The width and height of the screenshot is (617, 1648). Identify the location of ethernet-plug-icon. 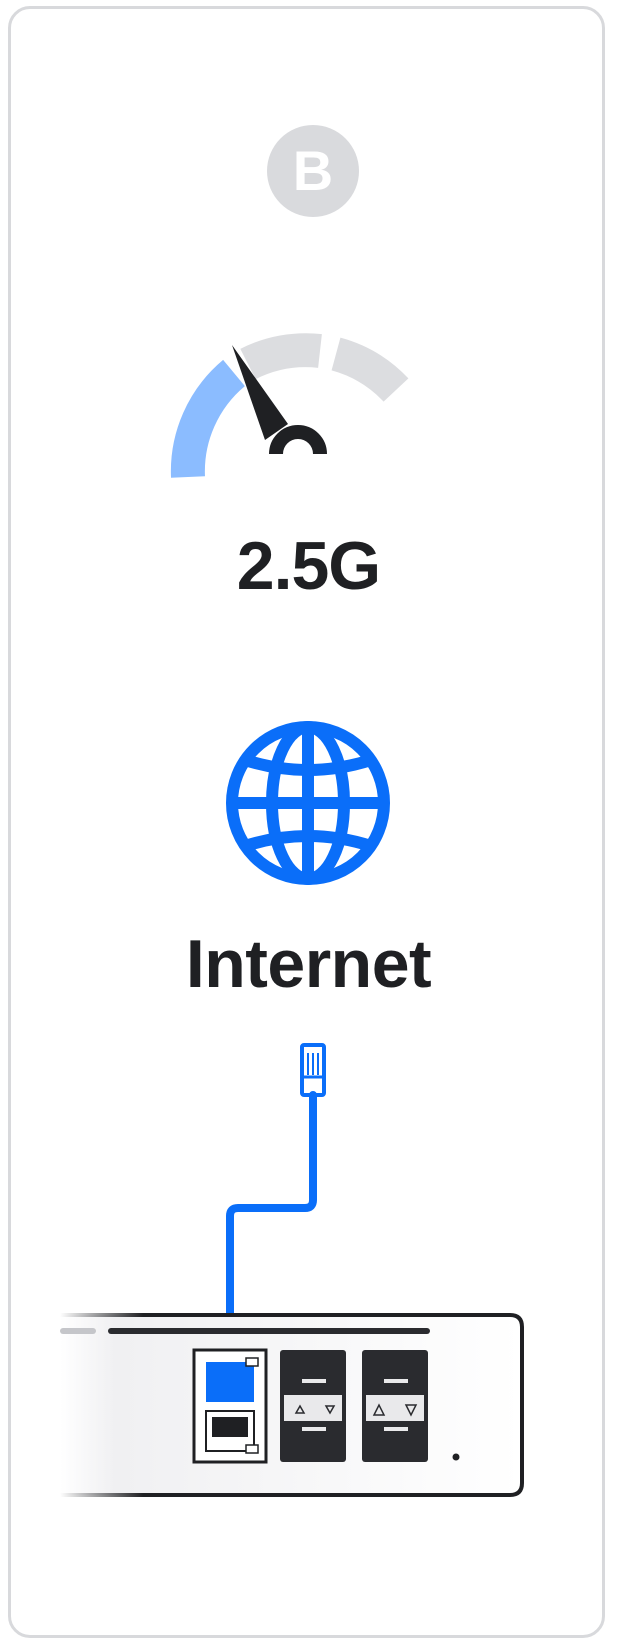
(313, 1070).